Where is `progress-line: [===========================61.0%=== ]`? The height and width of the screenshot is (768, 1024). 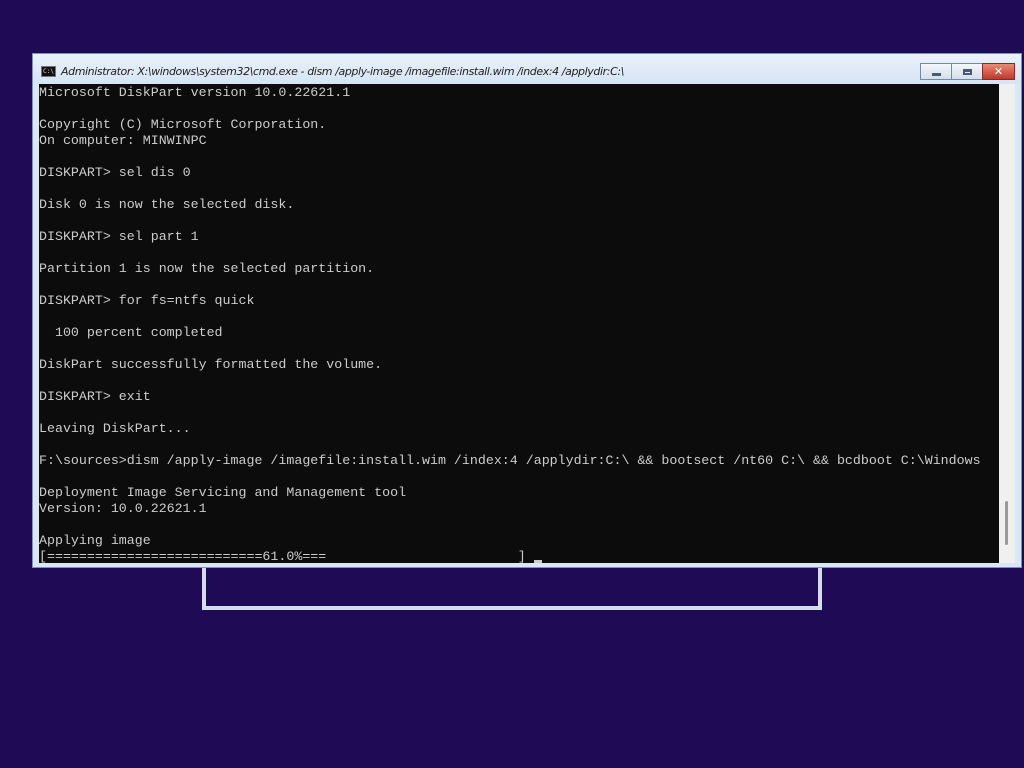
progress-line: [===========================61.0%=== ] is located at coordinates (286, 556).